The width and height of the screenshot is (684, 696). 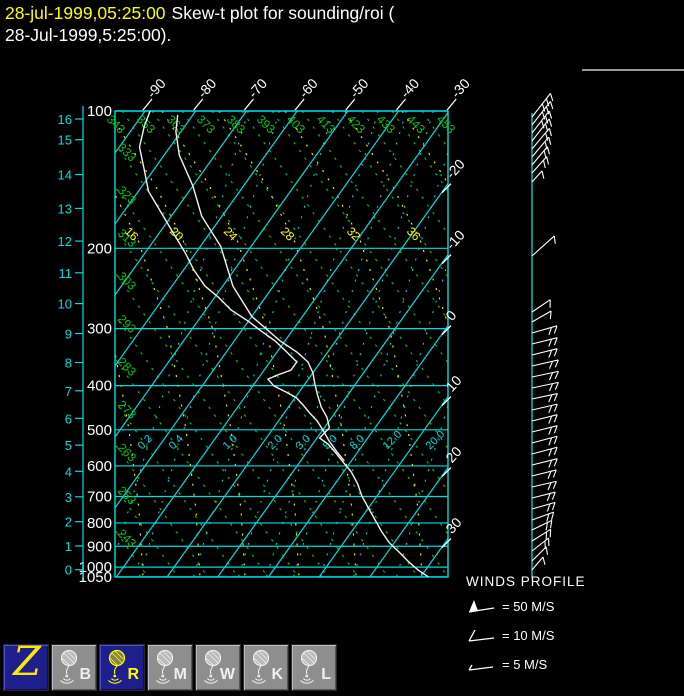 What do you see at coordinates (416, 124) in the screenshot?
I see `svg-text: 443` at bounding box center [416, 124].